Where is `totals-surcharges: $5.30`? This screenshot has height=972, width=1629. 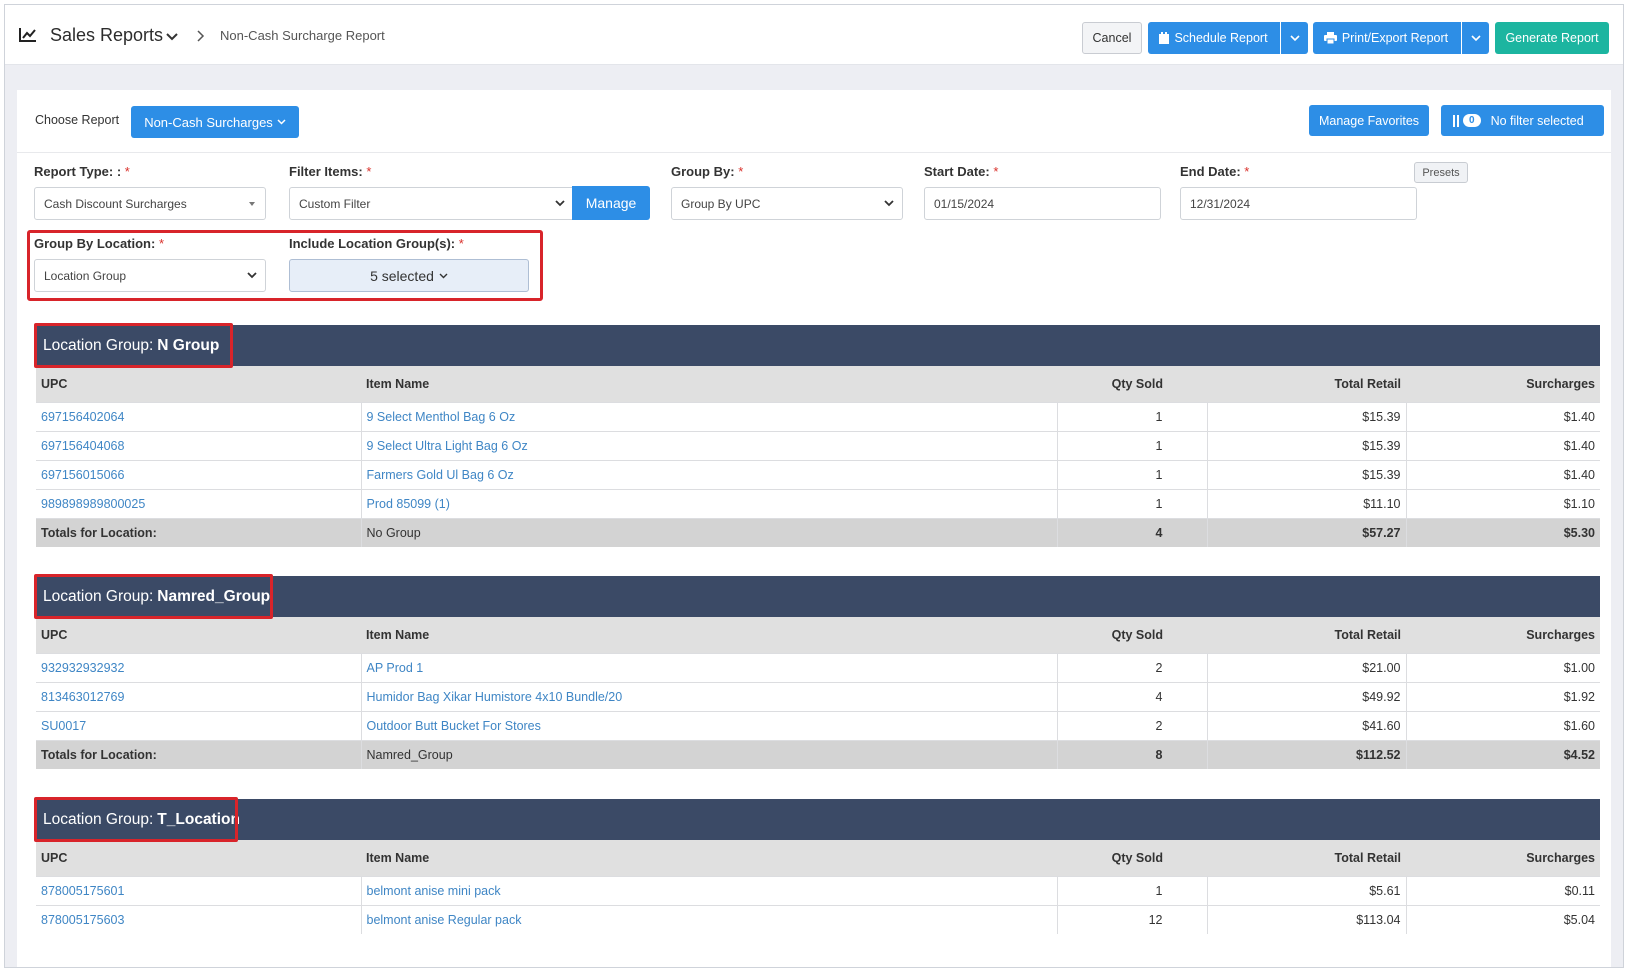
totals-surcharges: $5.30 is located at coordinates (1502, 532).